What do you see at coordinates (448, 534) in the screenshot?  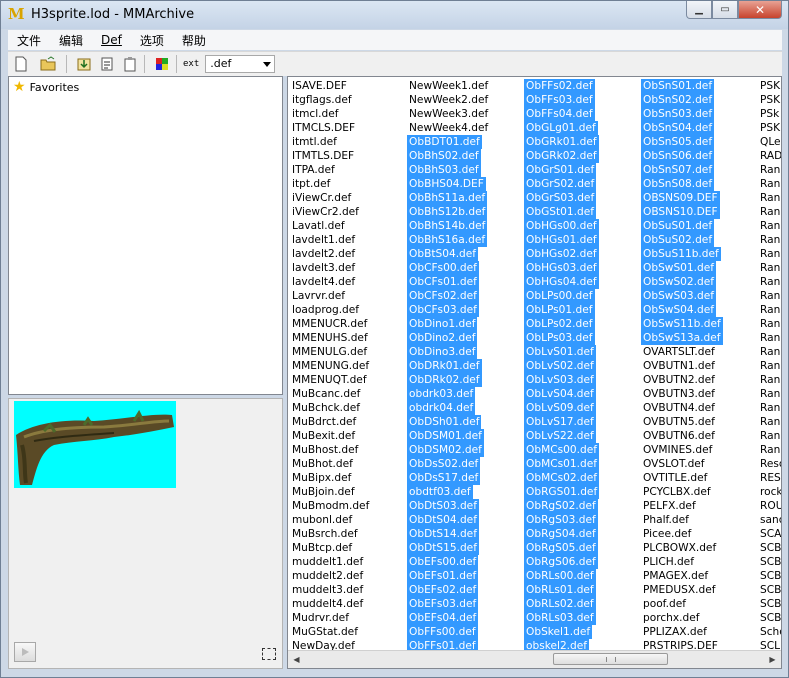 I see `list-item: ObDtS14.def` at bounding box center [448, 534].